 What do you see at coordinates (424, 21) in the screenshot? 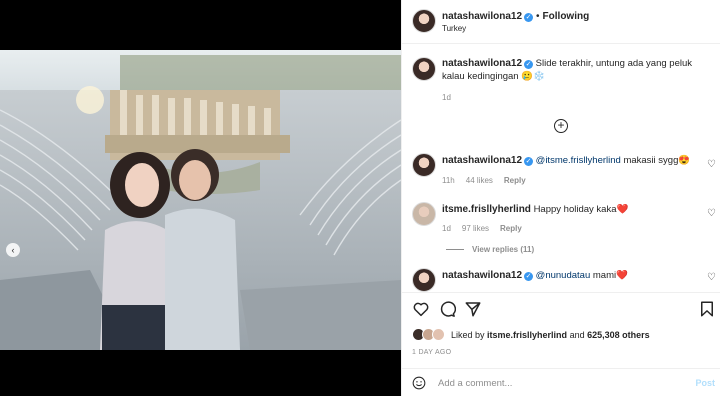
I see `author-avatar` at bounding box center [424, 21].